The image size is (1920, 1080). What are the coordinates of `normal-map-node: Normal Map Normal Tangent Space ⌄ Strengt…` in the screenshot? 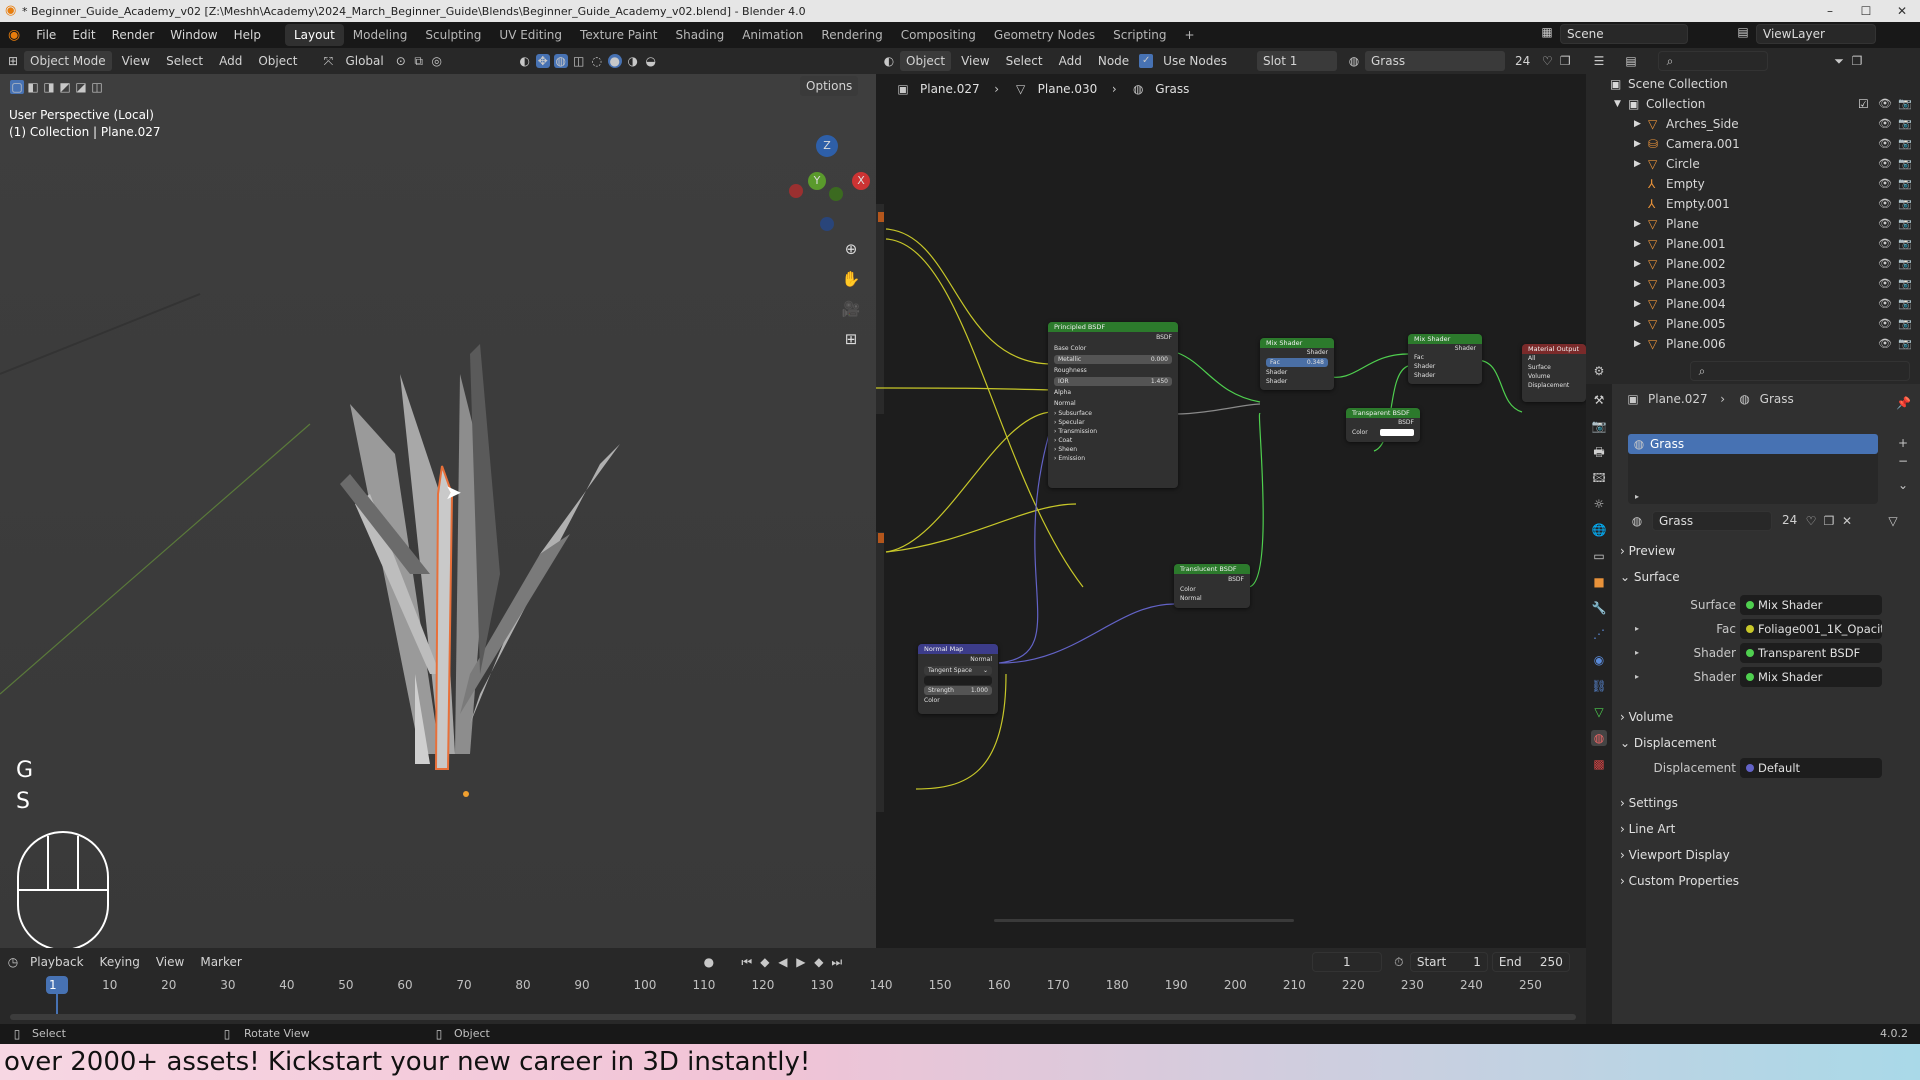 It's located at (958, 679).